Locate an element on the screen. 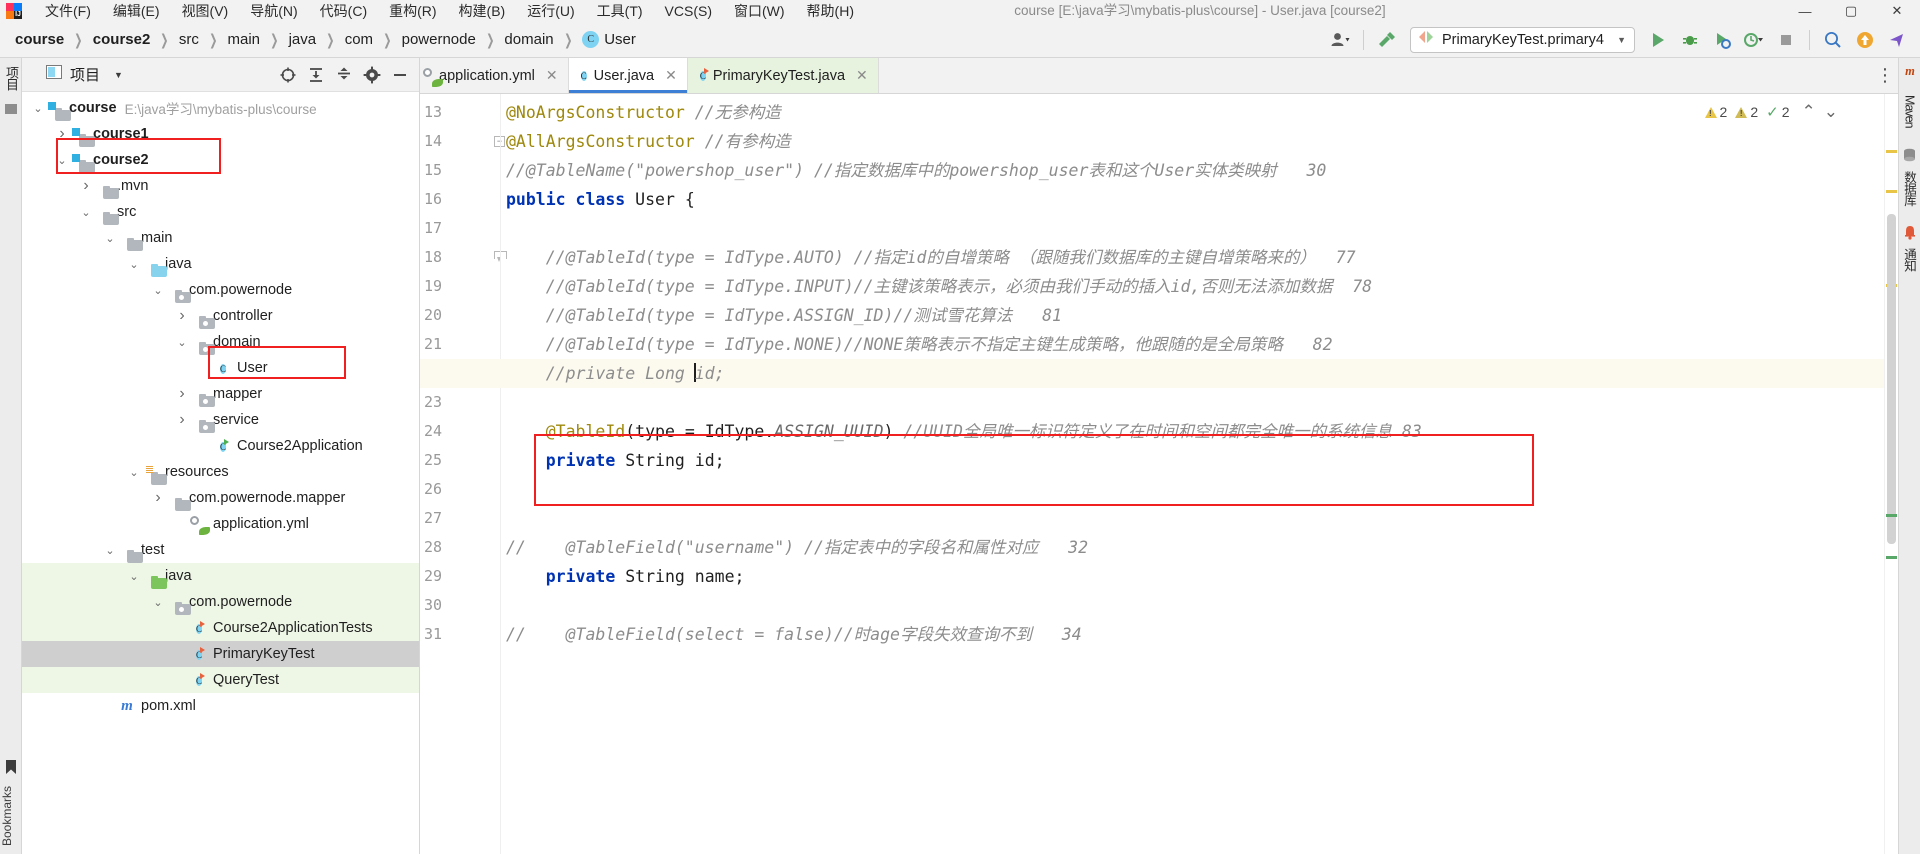 This screenshot has height=854, width=1920. settings-gear-icon is located at coordinates (372, 75).